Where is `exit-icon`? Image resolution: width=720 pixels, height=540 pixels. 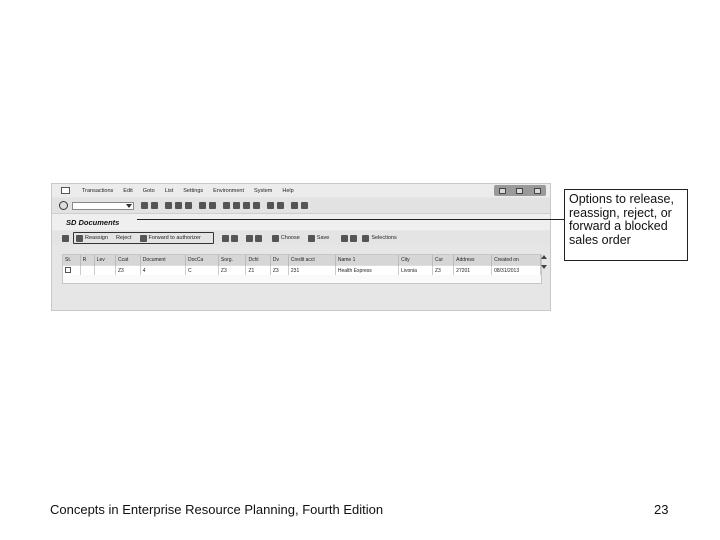 exit-icon is located at coordinates (168, 205).